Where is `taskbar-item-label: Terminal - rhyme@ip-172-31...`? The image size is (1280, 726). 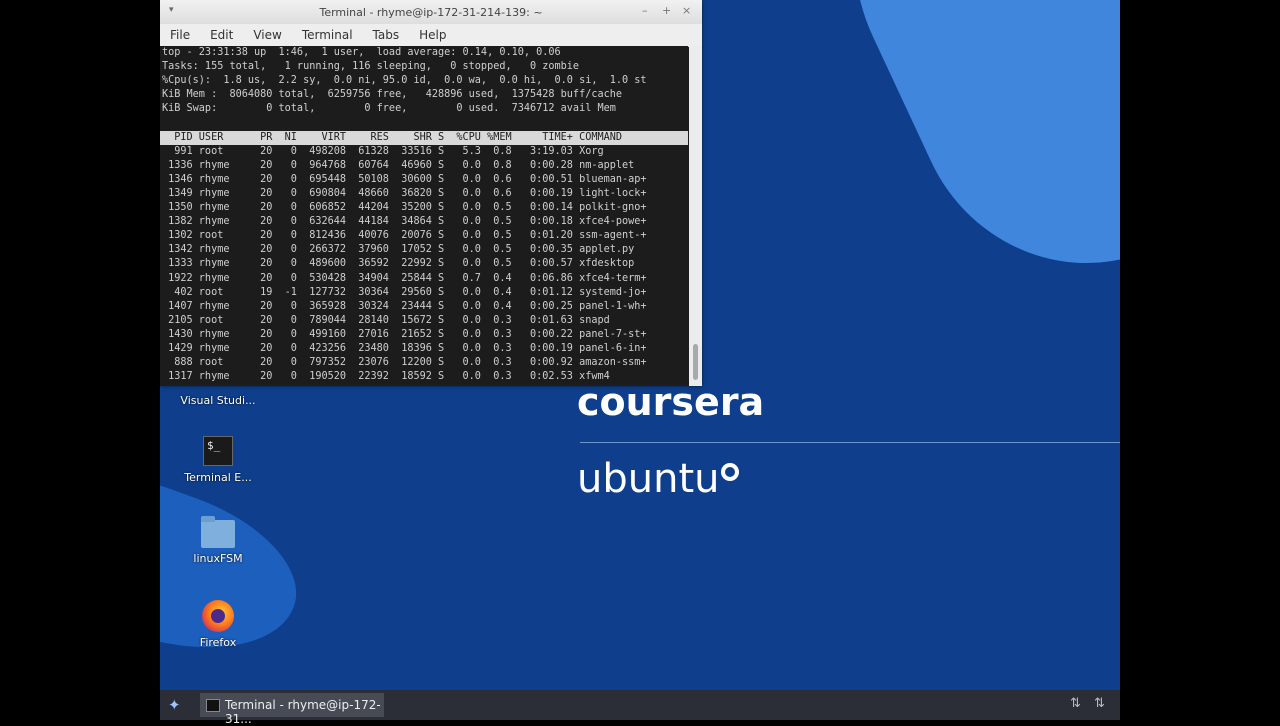 taskbar-item-label: Terminal - rhyme@ip-172-31... is located at coordinates (303, 712).